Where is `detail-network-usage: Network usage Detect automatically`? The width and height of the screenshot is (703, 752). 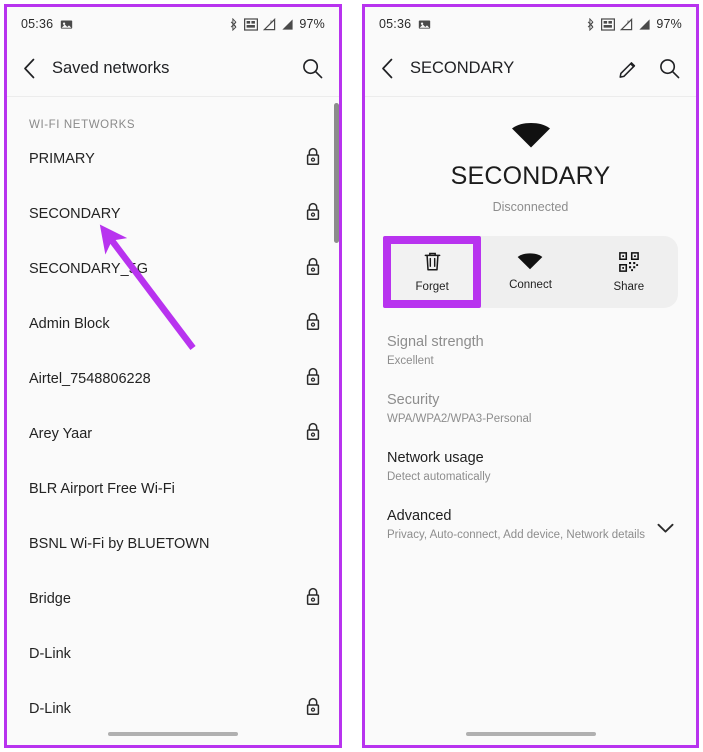
detail-network-usage: Network usage Detect automatically is located at coordinates (530, 466).